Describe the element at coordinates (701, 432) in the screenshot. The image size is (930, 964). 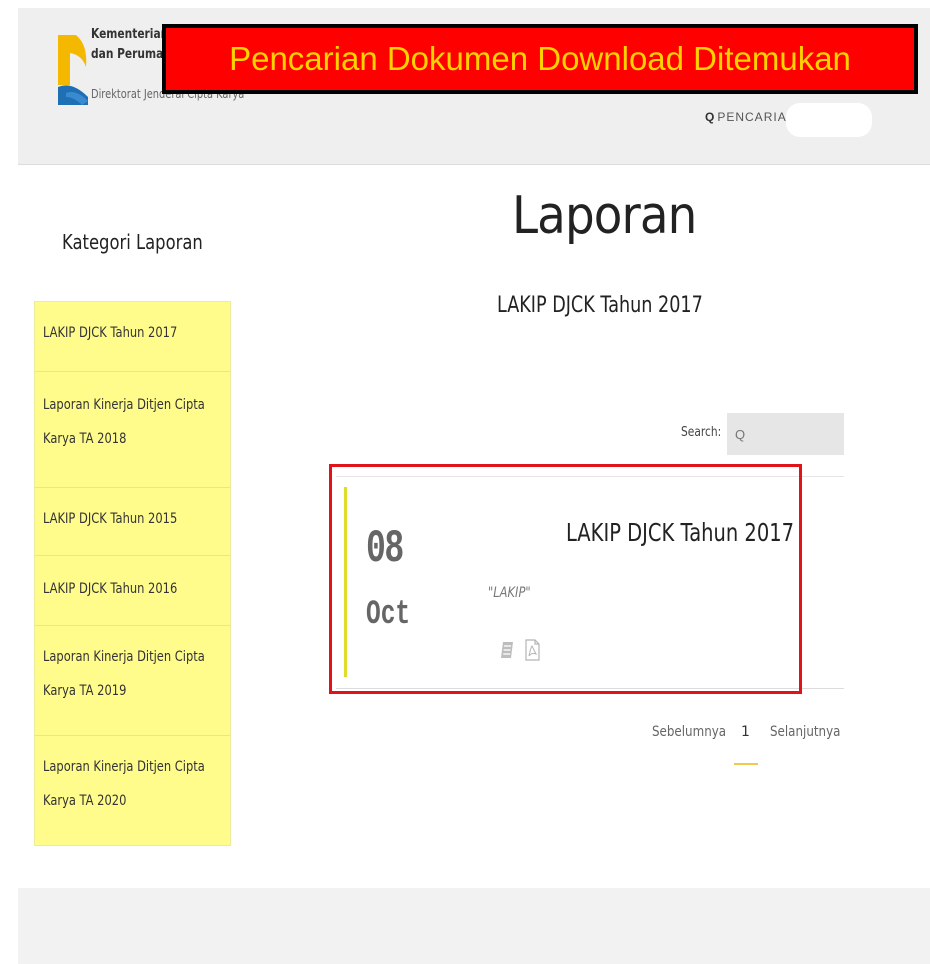
I see `table-search-label: Search:` at that location.